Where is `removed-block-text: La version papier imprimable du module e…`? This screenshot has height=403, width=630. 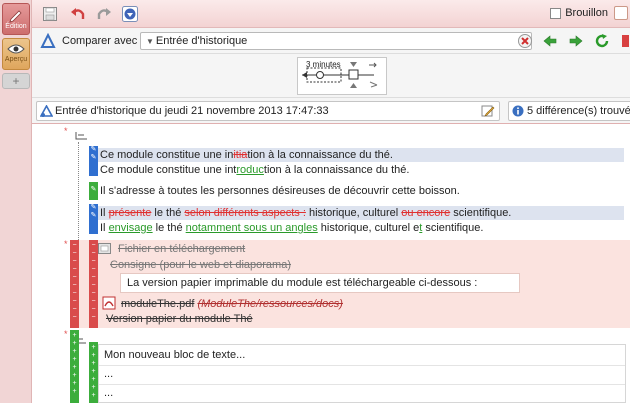 removed-block-text: La version papier imprimable du module e… is located at coordinates (302, 283).